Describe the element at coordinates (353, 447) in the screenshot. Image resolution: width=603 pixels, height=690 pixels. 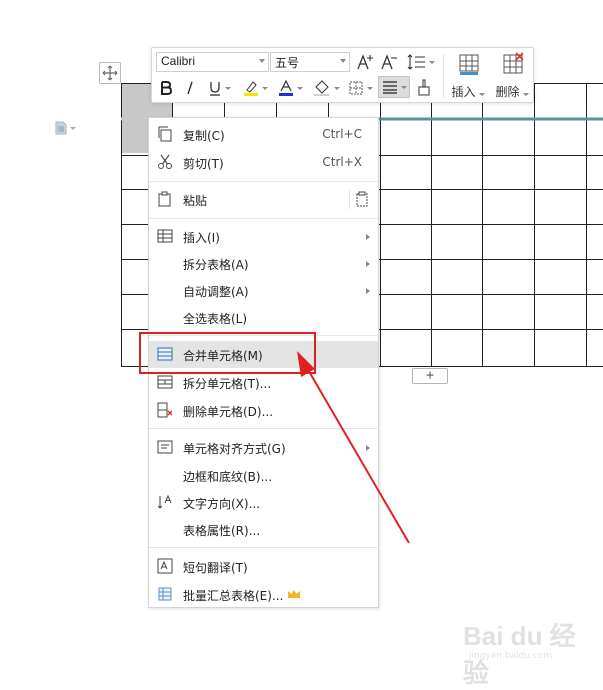
I see `annotation-arrow` at that location.